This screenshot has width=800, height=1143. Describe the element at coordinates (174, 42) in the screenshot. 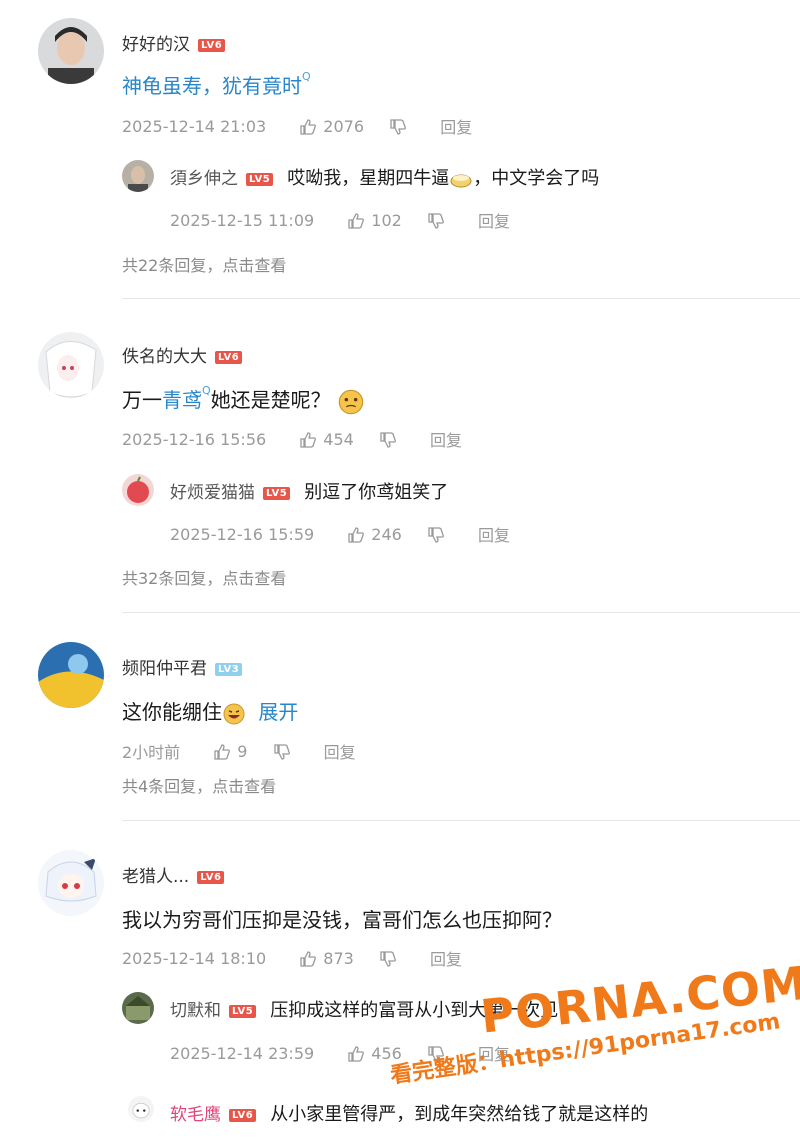

I see `username: 好好的汉 LV6` at that location.